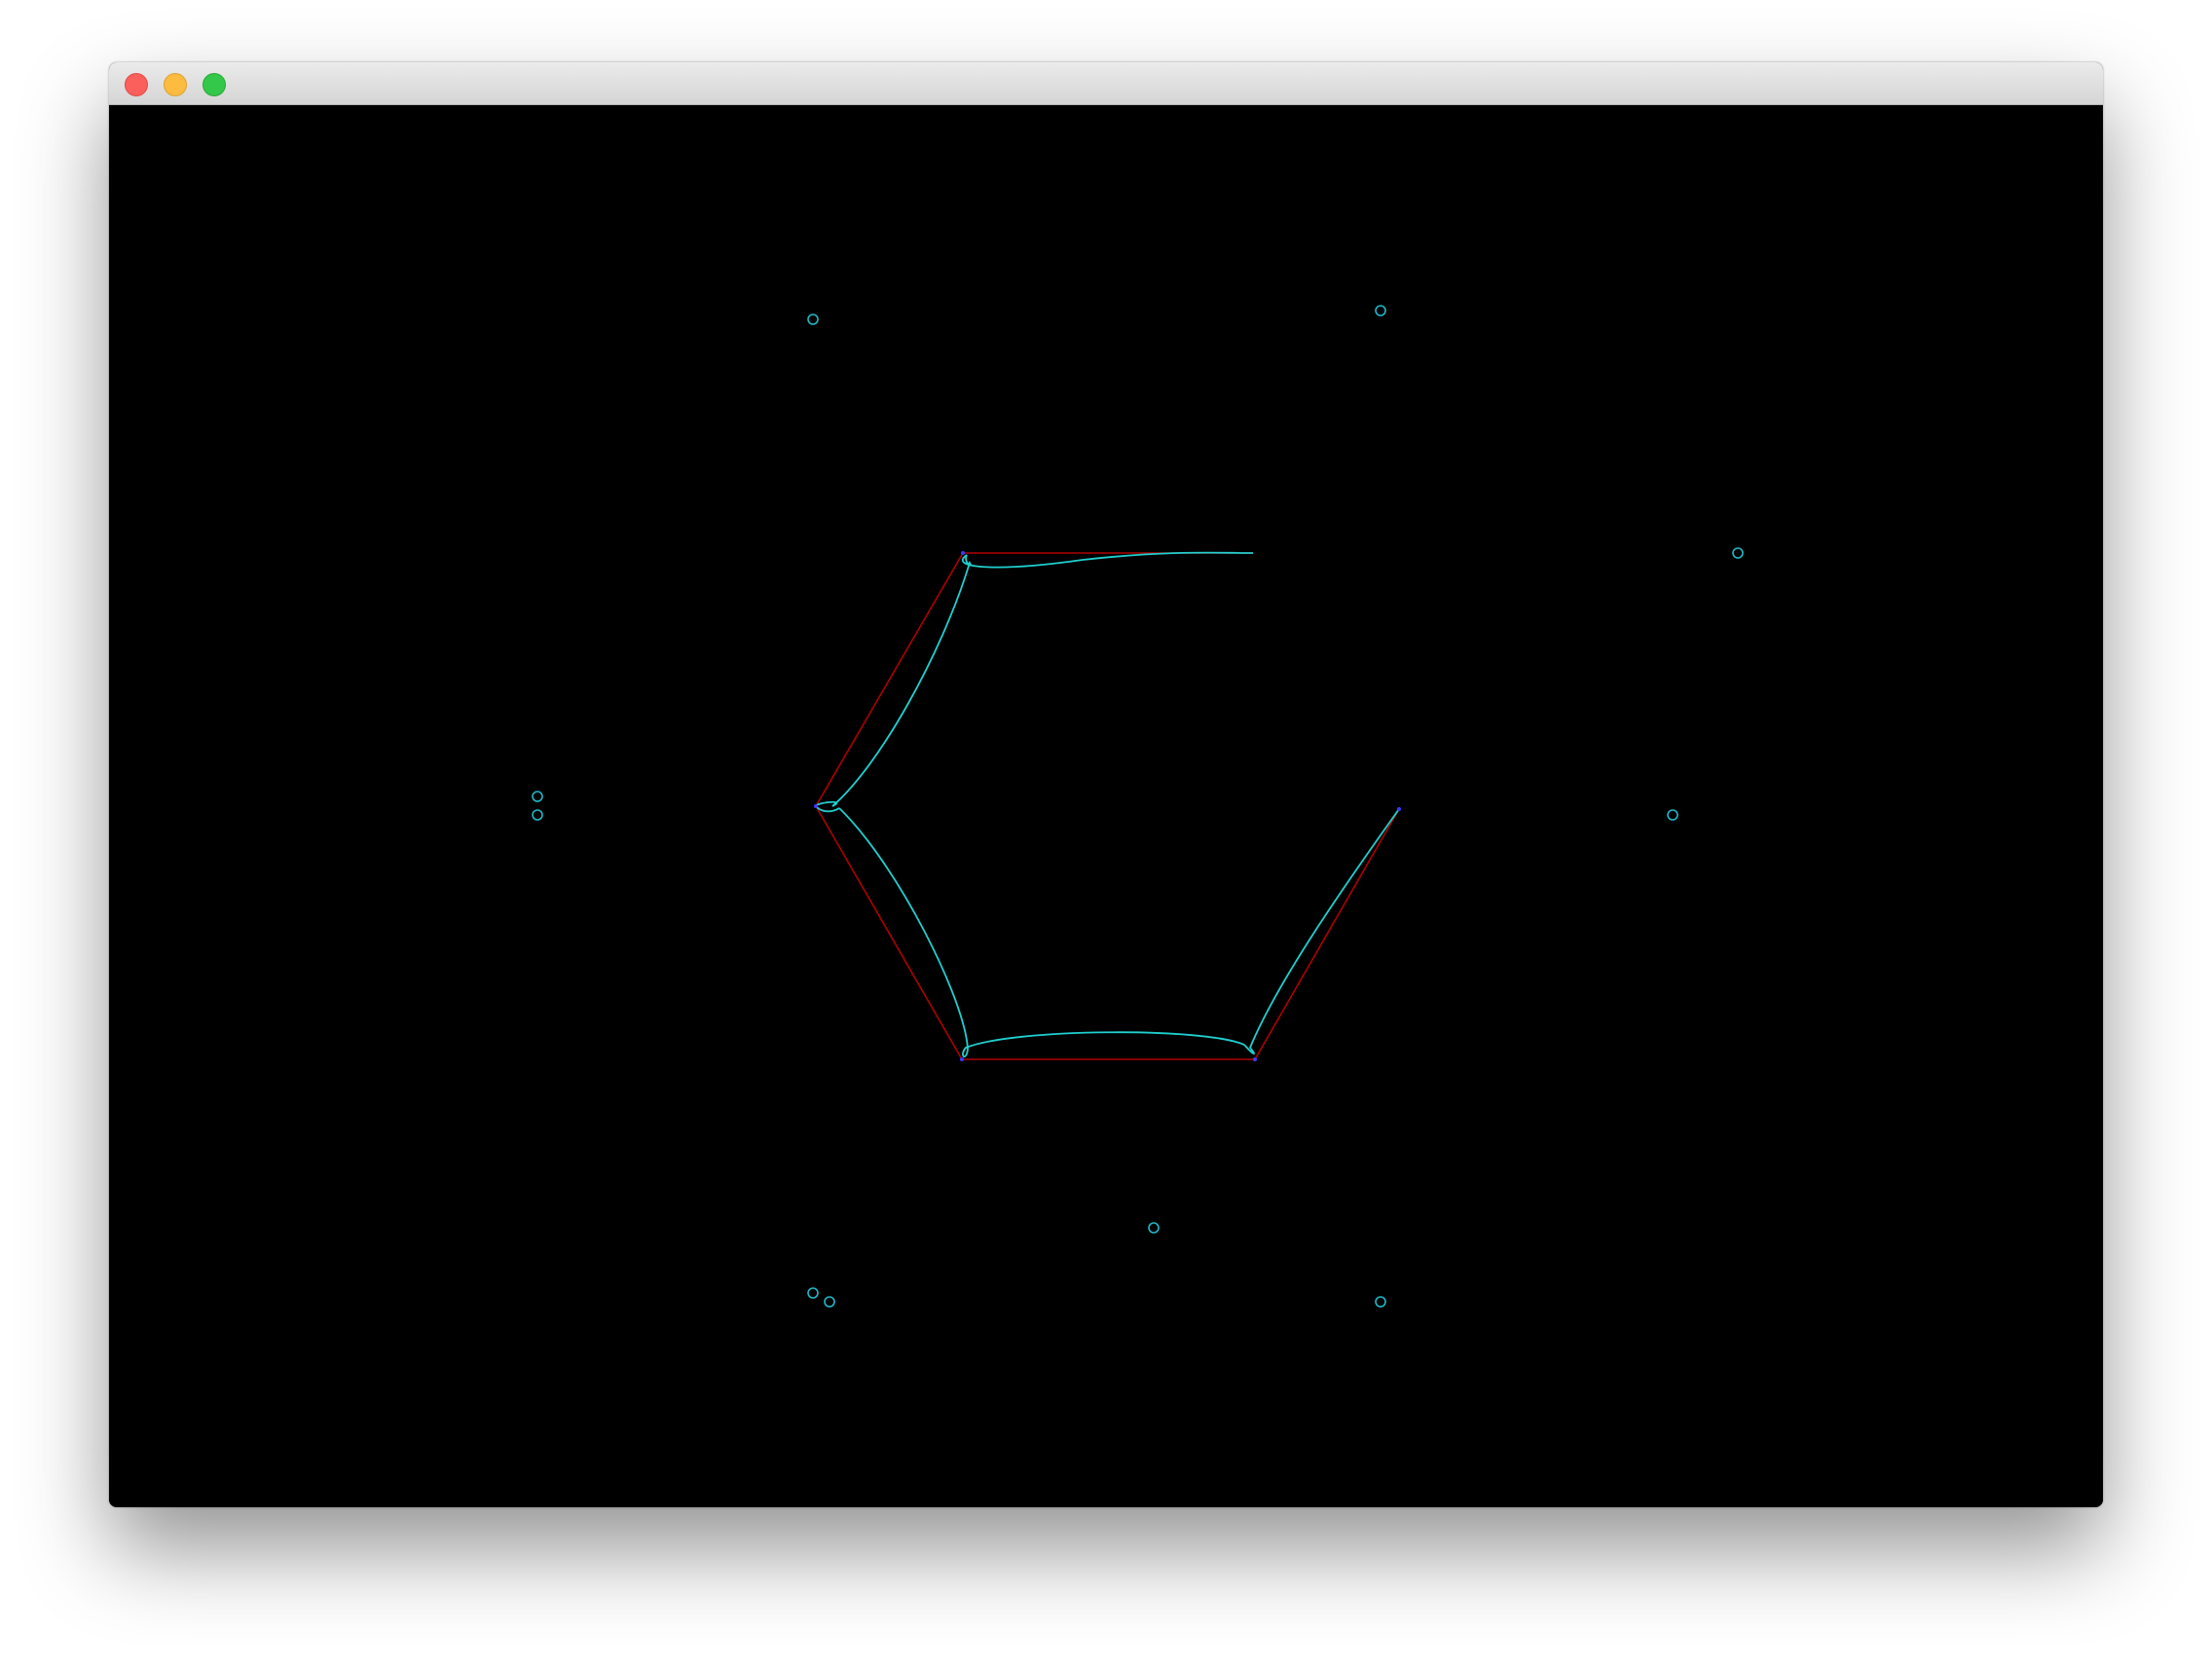 The height and width of the screenshot is (1663, 2212). What do you see at coordinates (136, 84) in the screenshot?
I see `close-button` at bounding box center [136, 84].